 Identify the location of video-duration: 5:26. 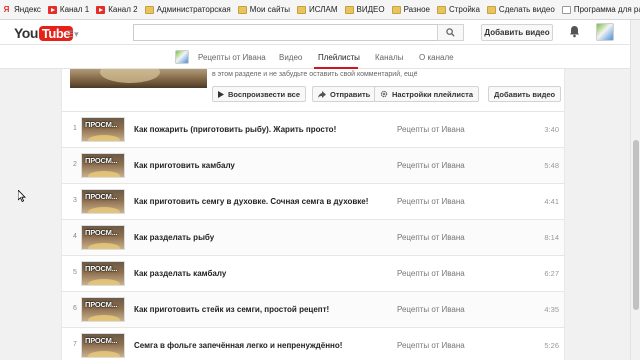
(551, 345).